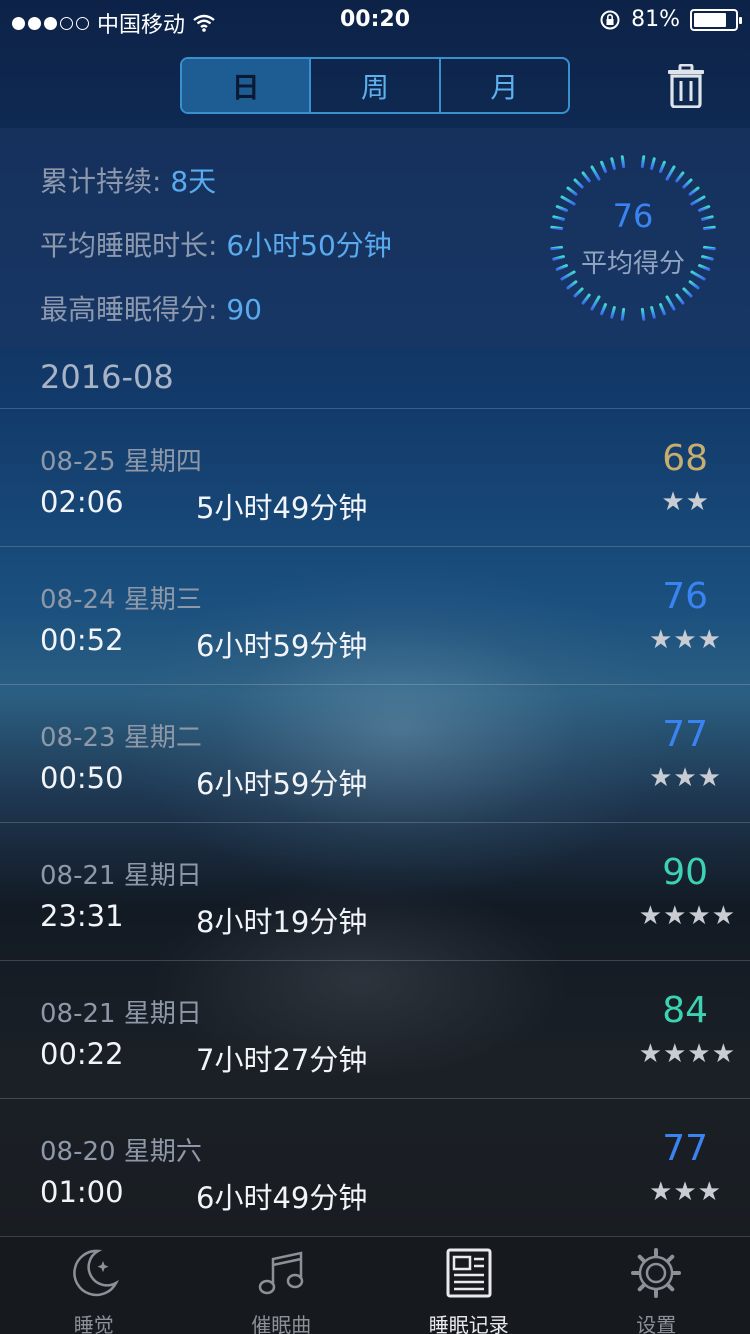  I want to click on tab-sleep-records: 睡眠记录, so click(469, 1285).